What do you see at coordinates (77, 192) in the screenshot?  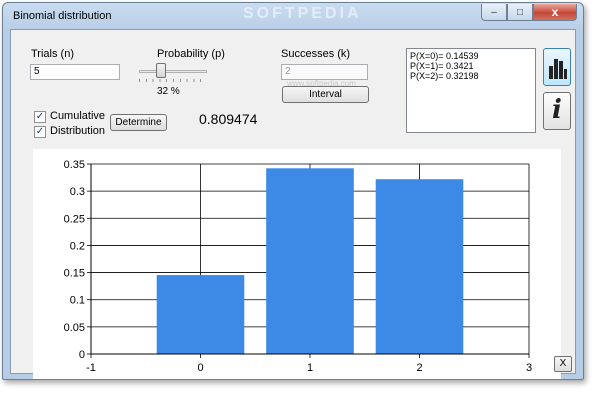 I see `y-tick-label: 0.3` at bounding box center [77, 192].